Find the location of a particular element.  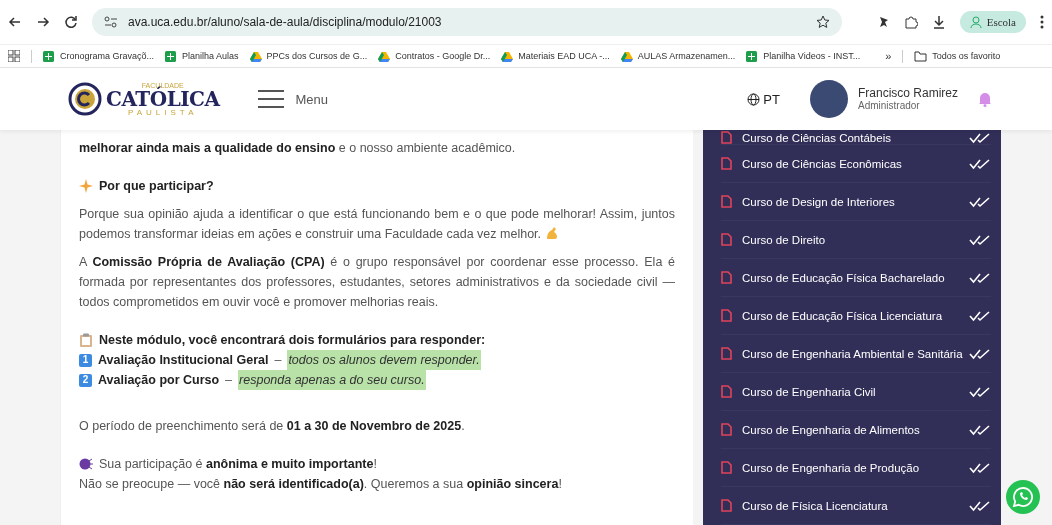

section-heading: Neste módulo, você encontrará dois formulários para responder: is located at coordinates (292, 340).